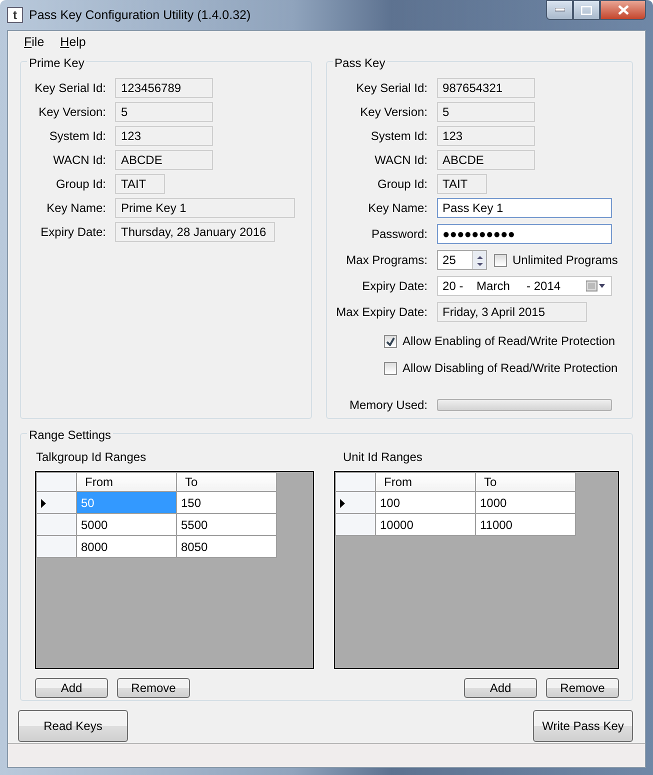  Describe the element at coordinates (426, 525) in the screenshot. I see `table-cell: 10000` at that location.